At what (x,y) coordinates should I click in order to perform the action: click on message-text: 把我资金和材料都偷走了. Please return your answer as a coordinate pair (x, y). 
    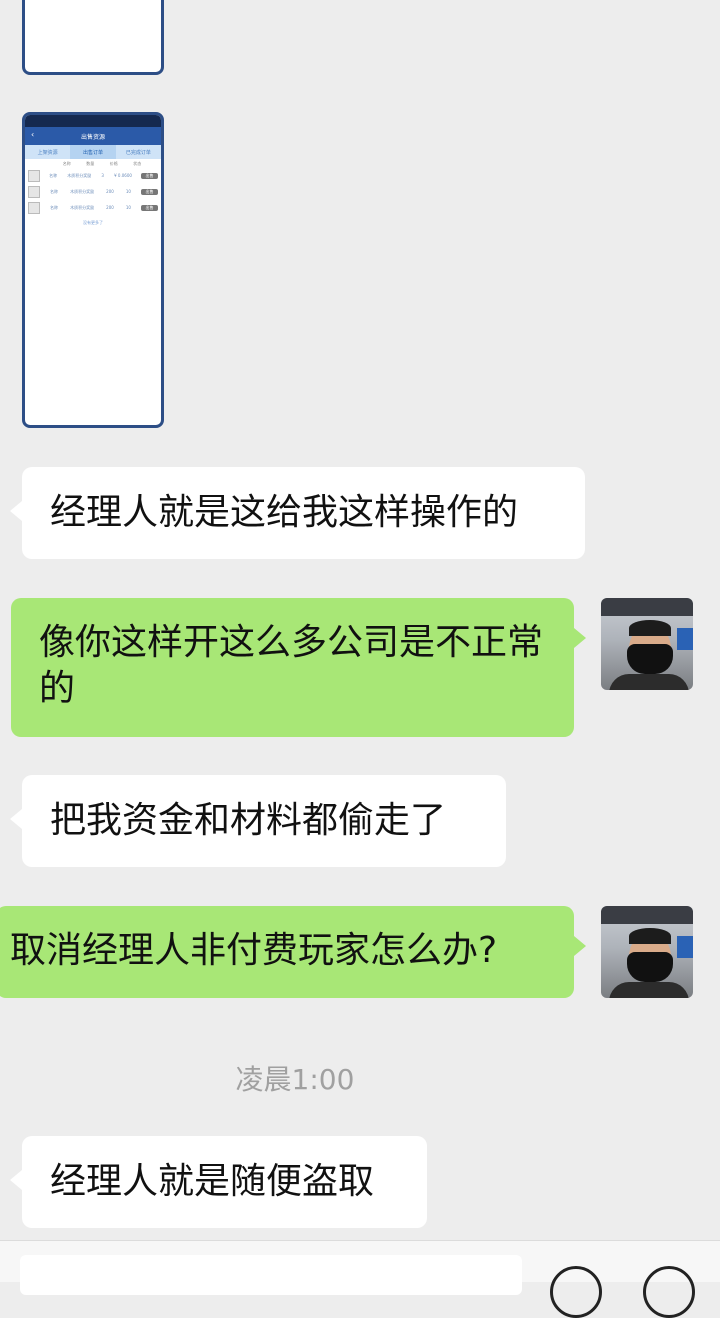
    Looking at the image, I should click on (248, 820).